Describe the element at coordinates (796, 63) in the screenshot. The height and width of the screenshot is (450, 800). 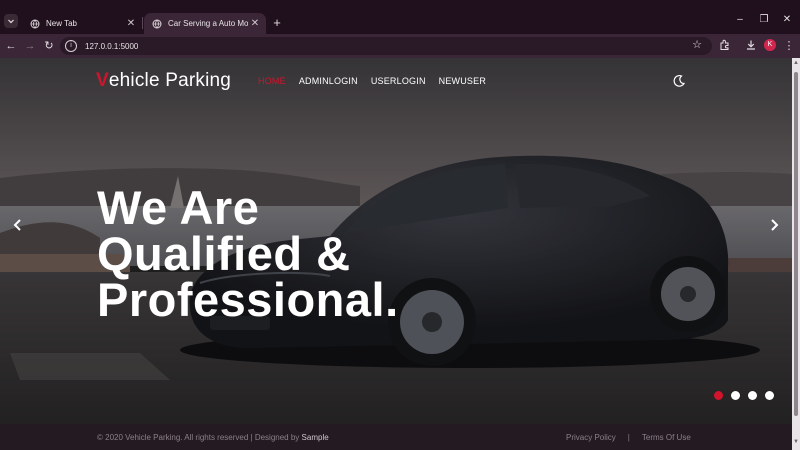
I see `scroll-up-icon: ▲` at that location.